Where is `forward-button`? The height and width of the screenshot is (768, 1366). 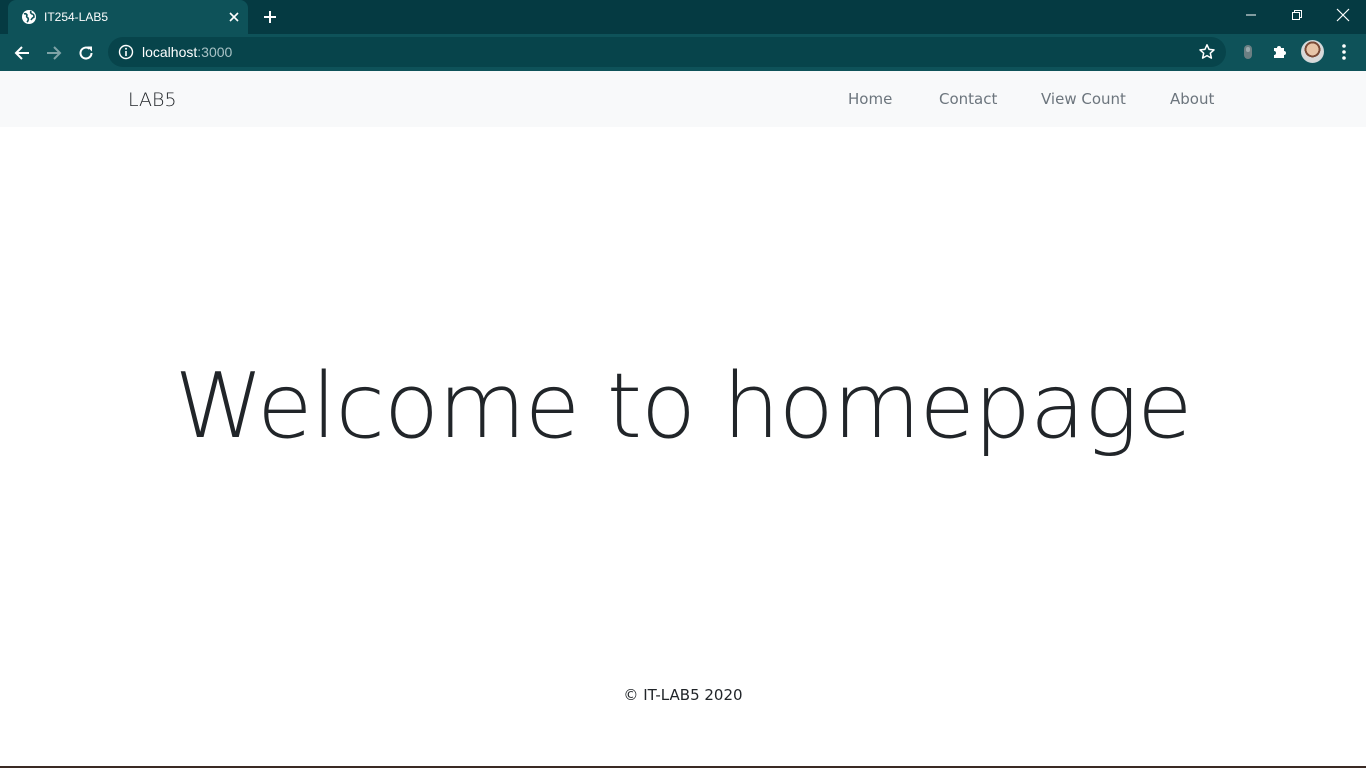
forward-button is located at coordinates (54, 53).